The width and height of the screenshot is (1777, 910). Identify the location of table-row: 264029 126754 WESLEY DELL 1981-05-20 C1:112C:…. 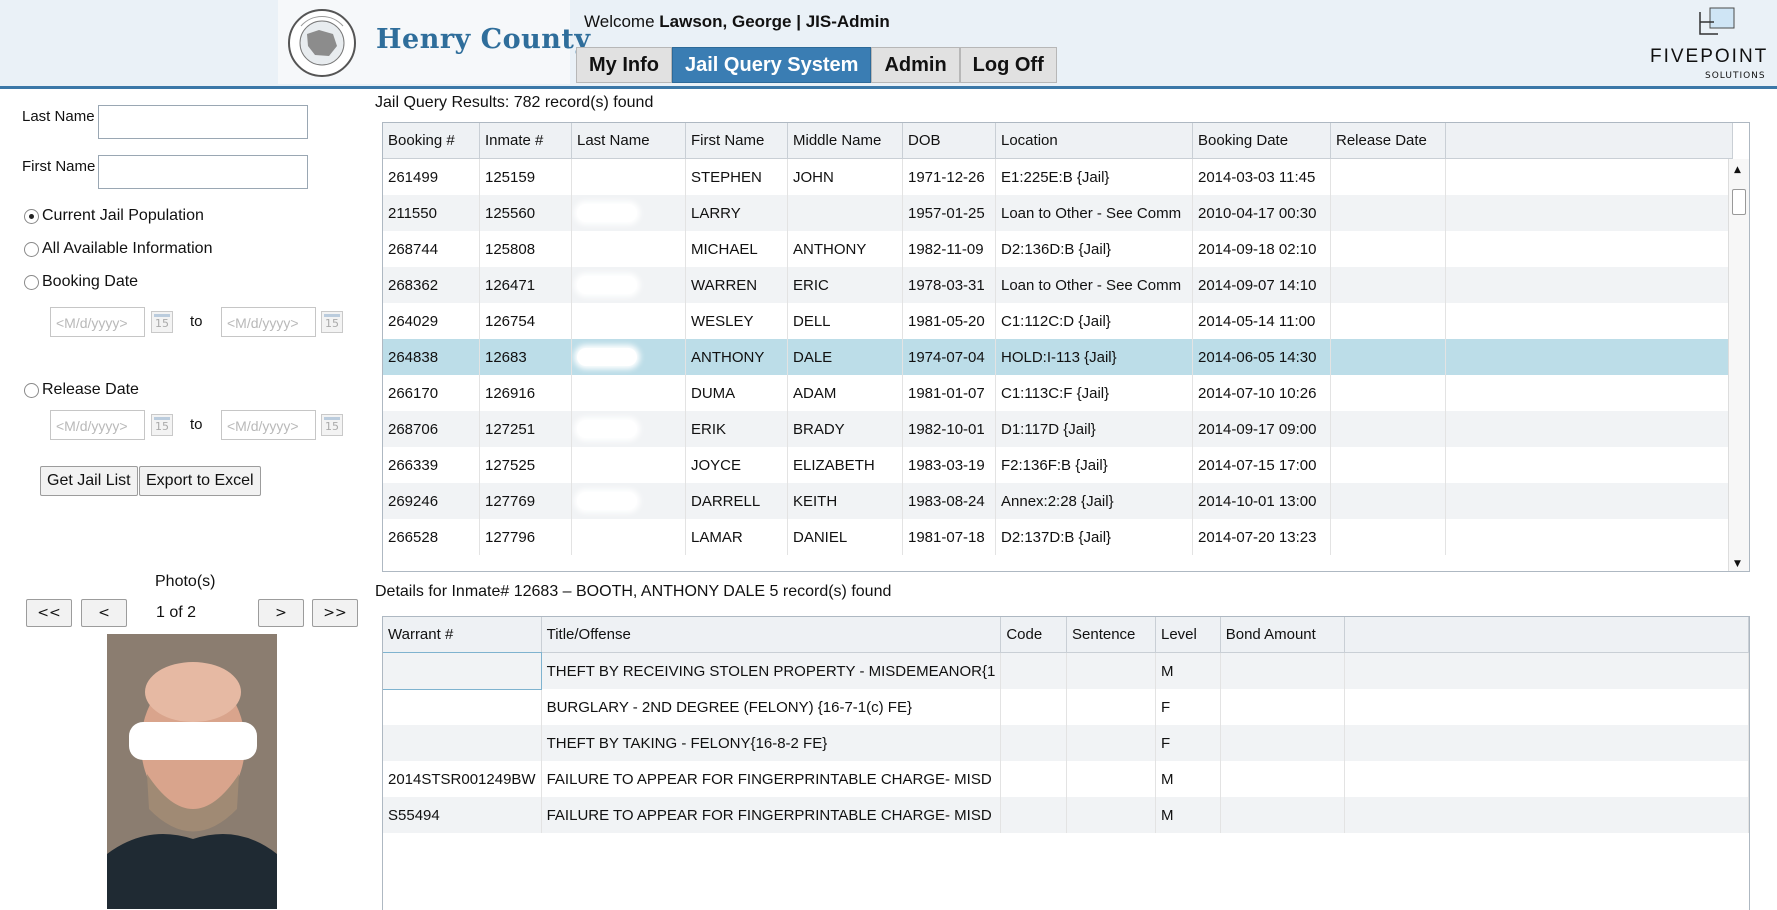
(1058, 321).